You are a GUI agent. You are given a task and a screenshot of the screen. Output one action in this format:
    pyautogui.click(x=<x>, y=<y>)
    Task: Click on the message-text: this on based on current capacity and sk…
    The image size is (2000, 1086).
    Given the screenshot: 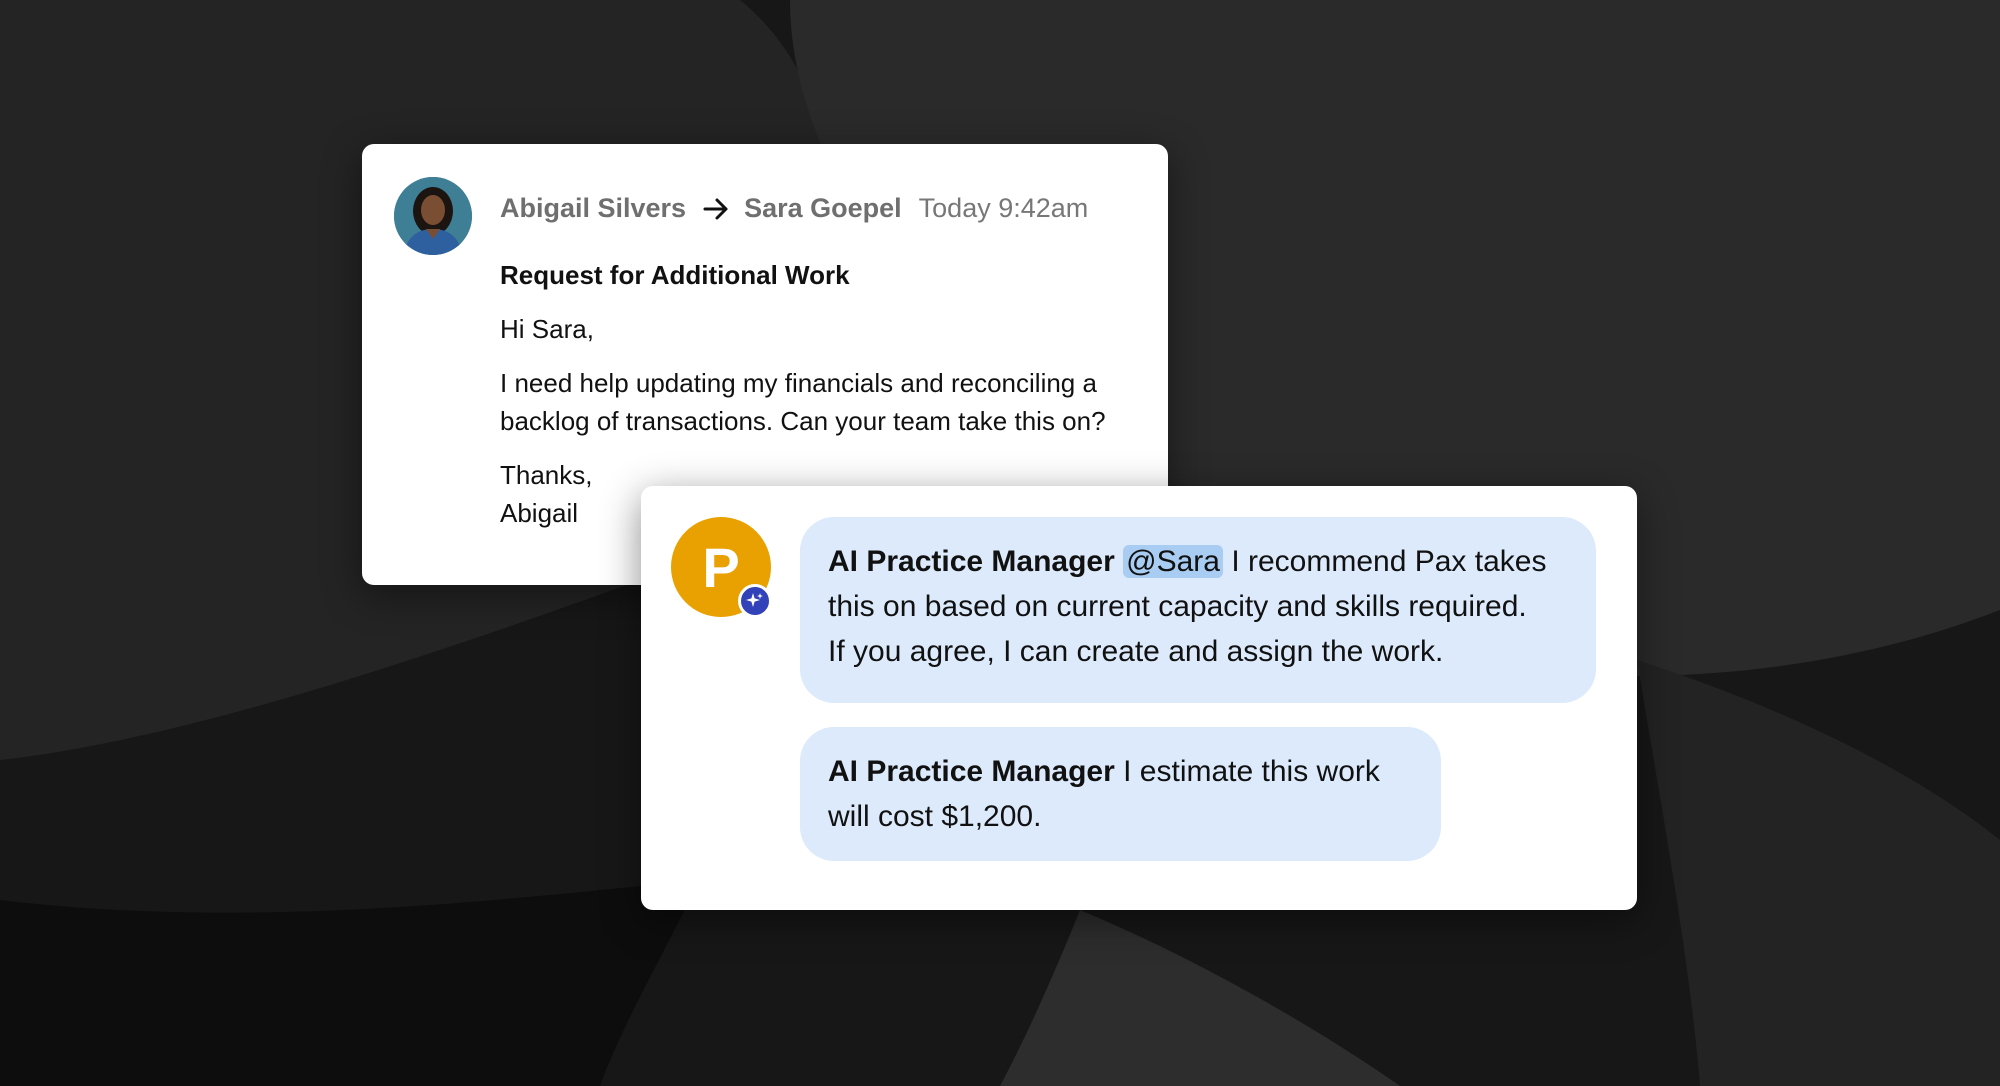 What is the action you would take?
    pyautogui.click(x=1177, y=606)
    